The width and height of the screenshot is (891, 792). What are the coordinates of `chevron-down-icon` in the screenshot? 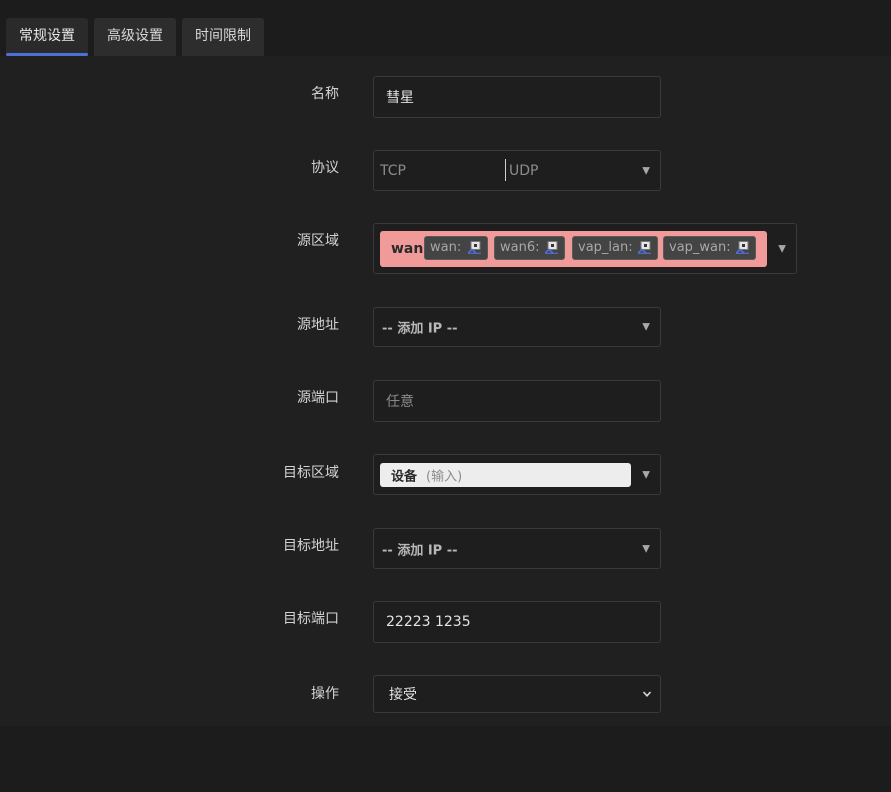 It's located at (647, 694).